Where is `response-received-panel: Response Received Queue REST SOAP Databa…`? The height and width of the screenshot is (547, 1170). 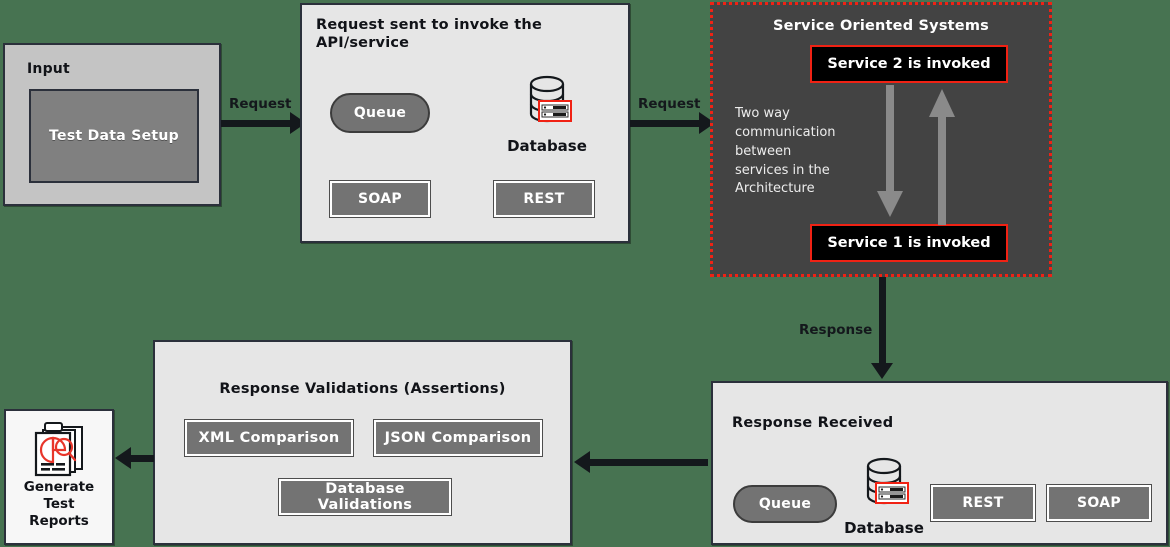 response-received-panel: Response Received Queue REST SOAP Databa… is located at coordinates (939, 463).